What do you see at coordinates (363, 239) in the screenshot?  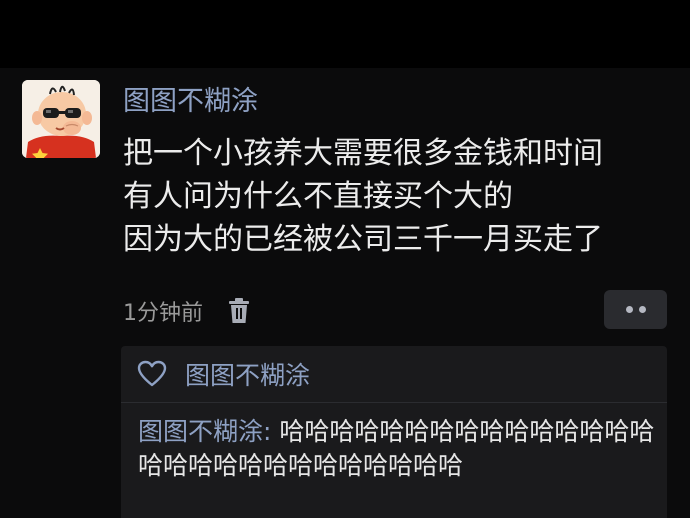 I see `post-content-line: 因为大的已经被公司三千一月买走了` at bounding box center [363, 239].